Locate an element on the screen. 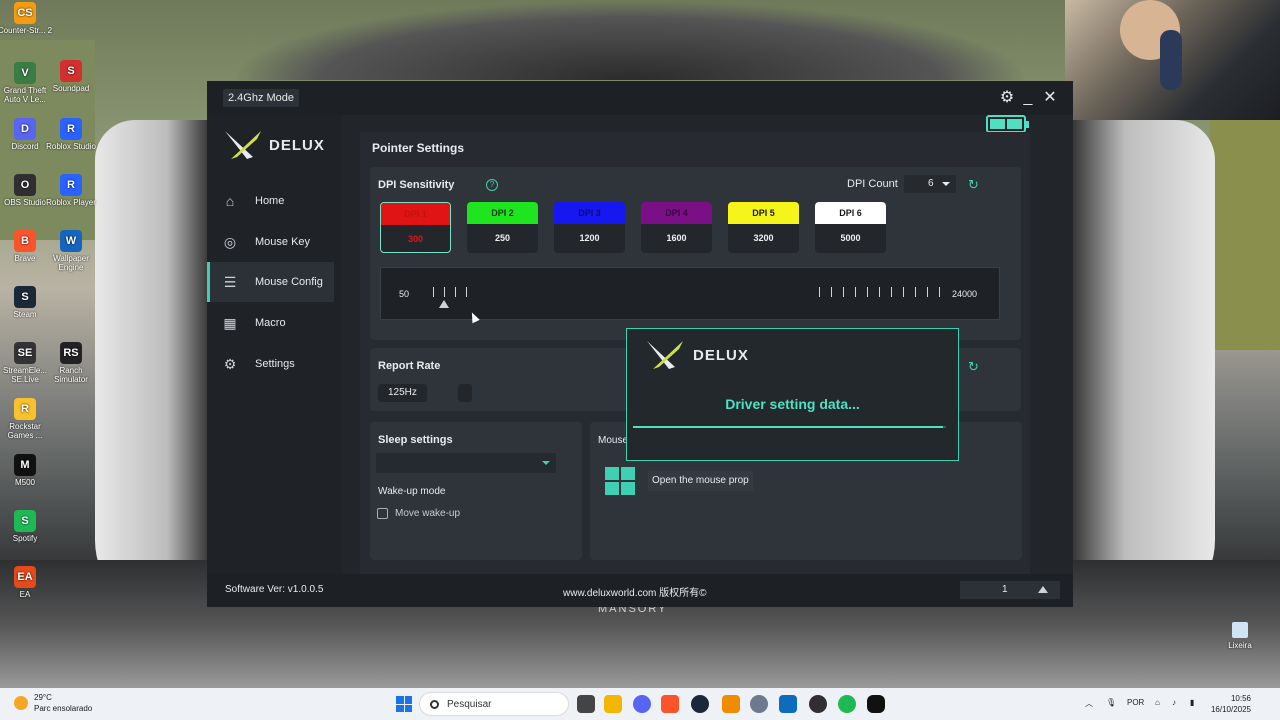 Image resolution: width=1280 pixels, height=720 pixels. desktop-icon: RS Ranch Simulator is located at coordinates (71, 363).